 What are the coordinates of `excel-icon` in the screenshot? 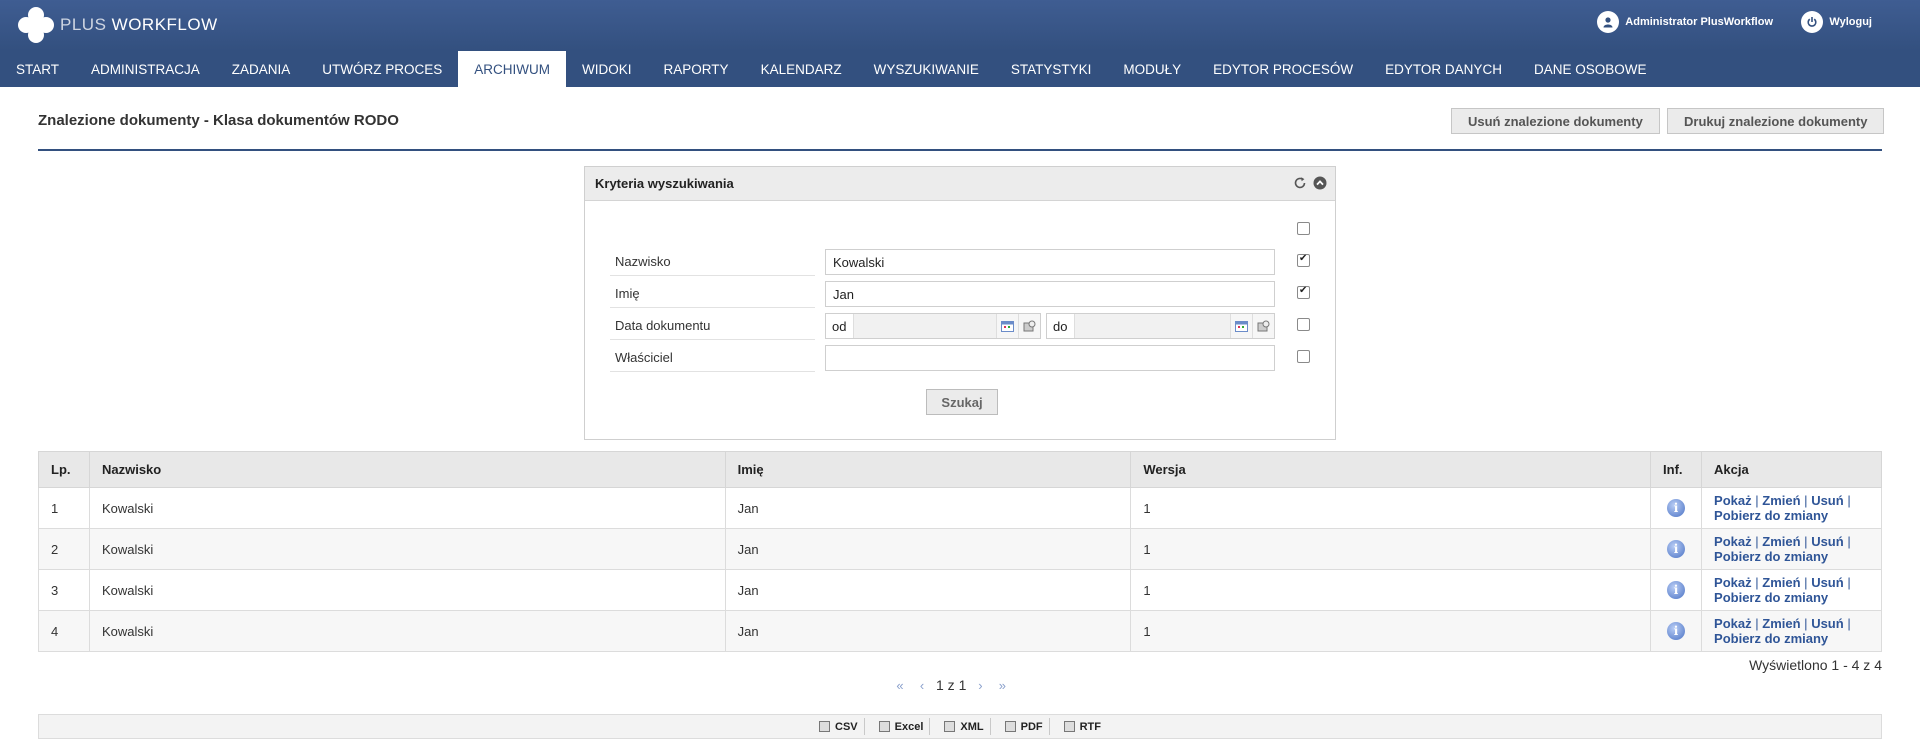 It's located at (884, 726).